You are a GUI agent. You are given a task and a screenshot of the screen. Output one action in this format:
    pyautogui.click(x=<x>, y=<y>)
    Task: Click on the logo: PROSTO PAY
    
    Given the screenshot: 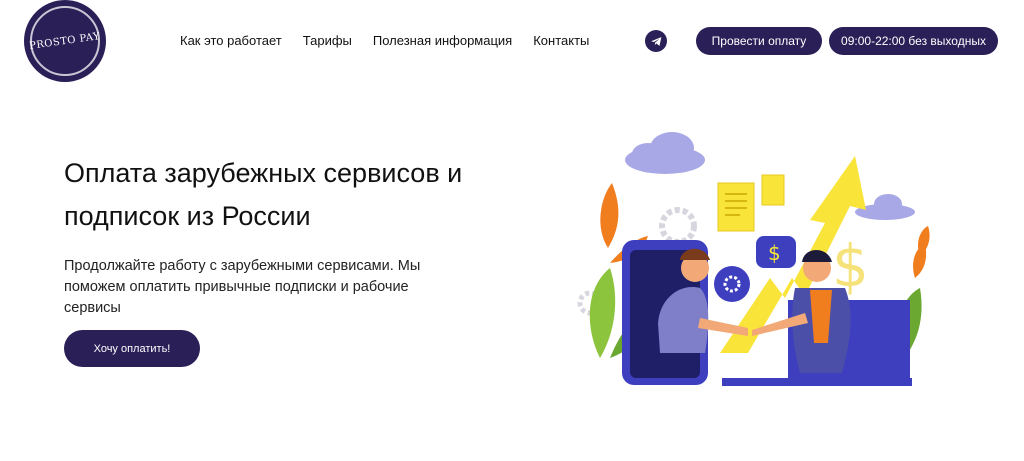 What is the action you would take?
    pyautogui.click(x=65, y=41)
    